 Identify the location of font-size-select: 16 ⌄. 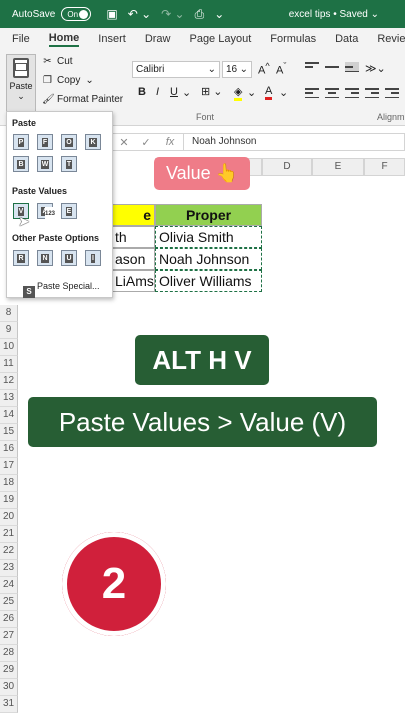
(237, 69).